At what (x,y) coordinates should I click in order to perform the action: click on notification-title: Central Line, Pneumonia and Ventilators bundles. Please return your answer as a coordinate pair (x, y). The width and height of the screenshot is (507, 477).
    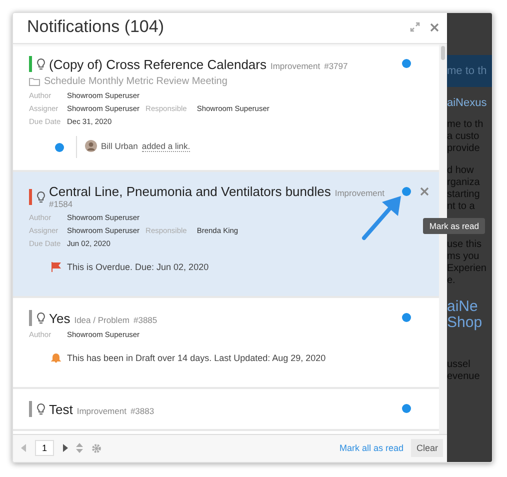
    Looking at the image, I should click on (190, 191).